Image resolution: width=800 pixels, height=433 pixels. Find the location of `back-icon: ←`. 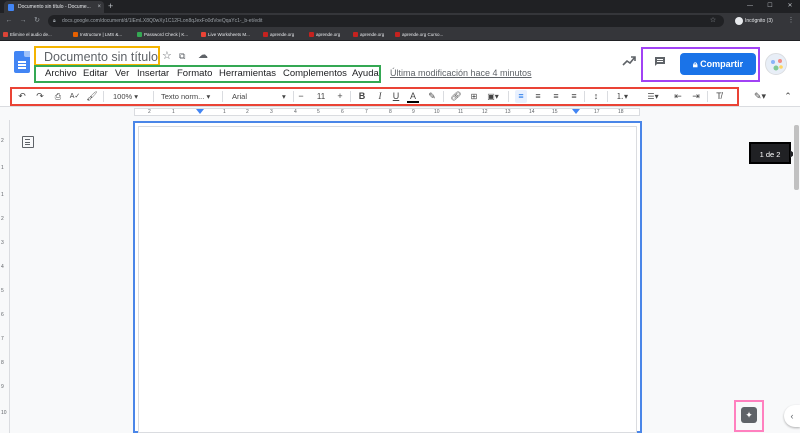

back-icon: ← is located at coordinates (9, 21).